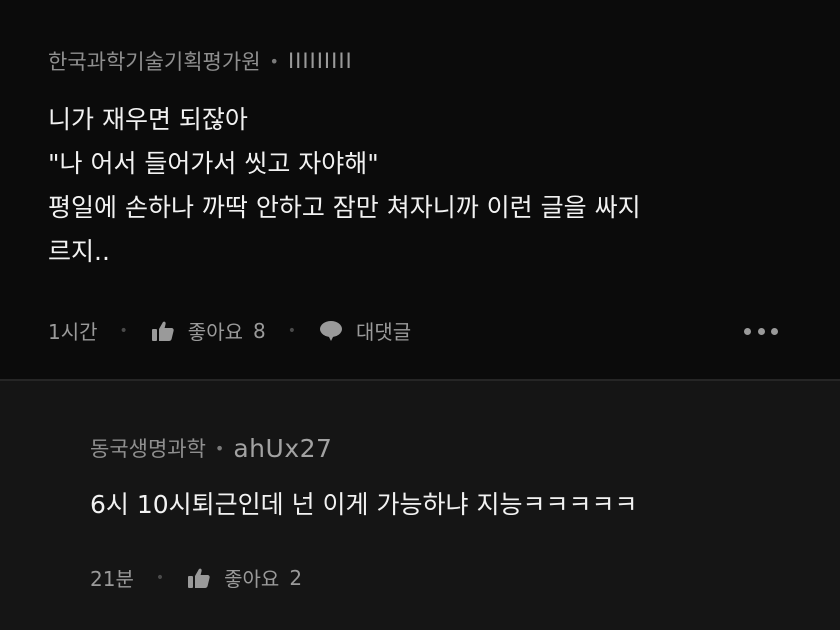  Describe the element at coordinates (148, 448) in the screenshot. I see `reply-author: 동국생명과학` at that location.